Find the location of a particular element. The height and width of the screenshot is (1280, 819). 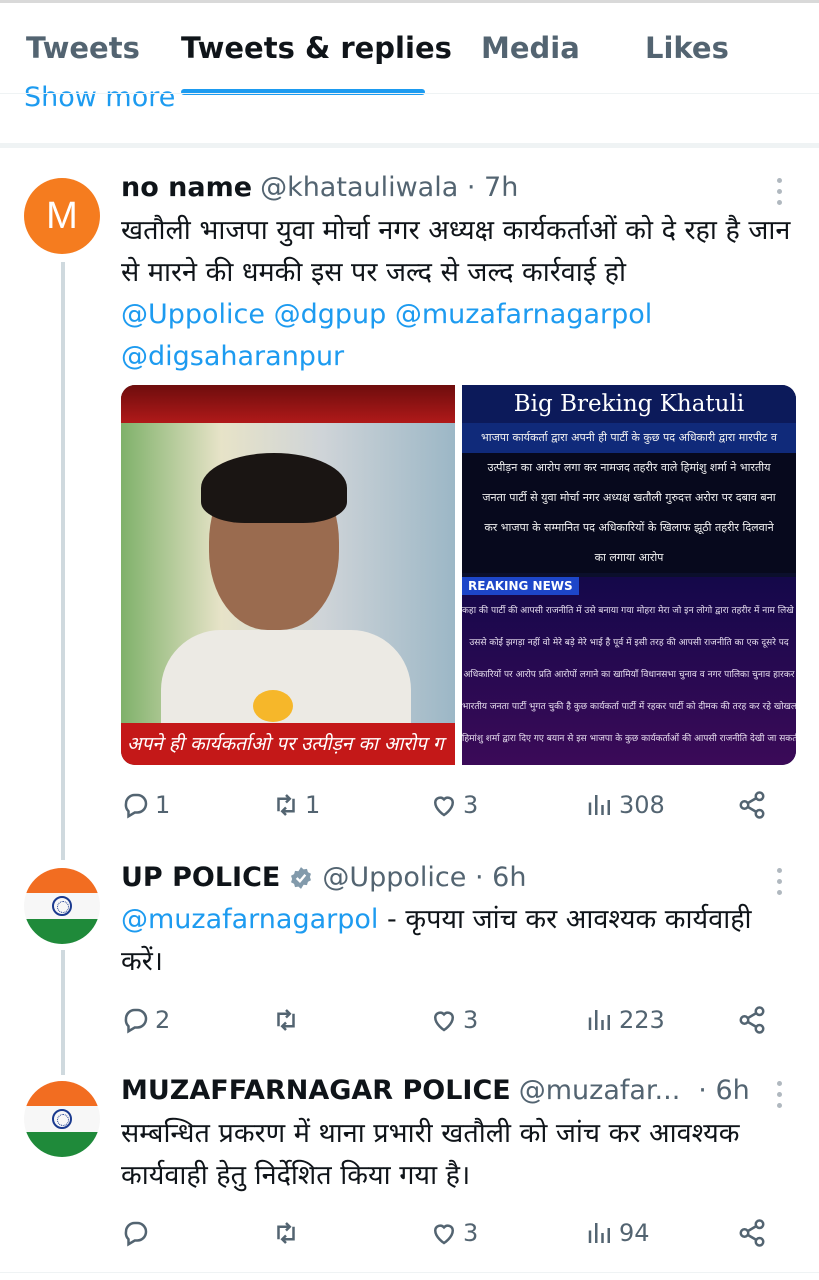

views-button: 308 is located at coordinates (625, 805).